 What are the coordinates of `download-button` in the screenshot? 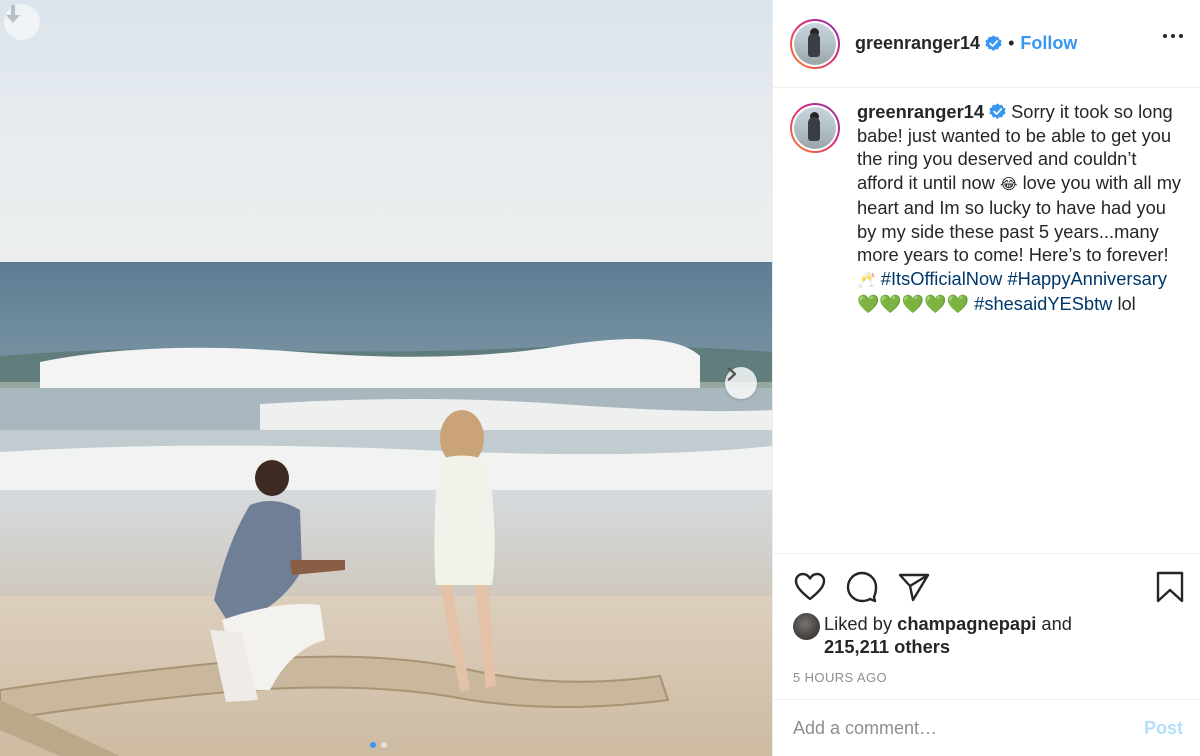 It's located at (22, 22).